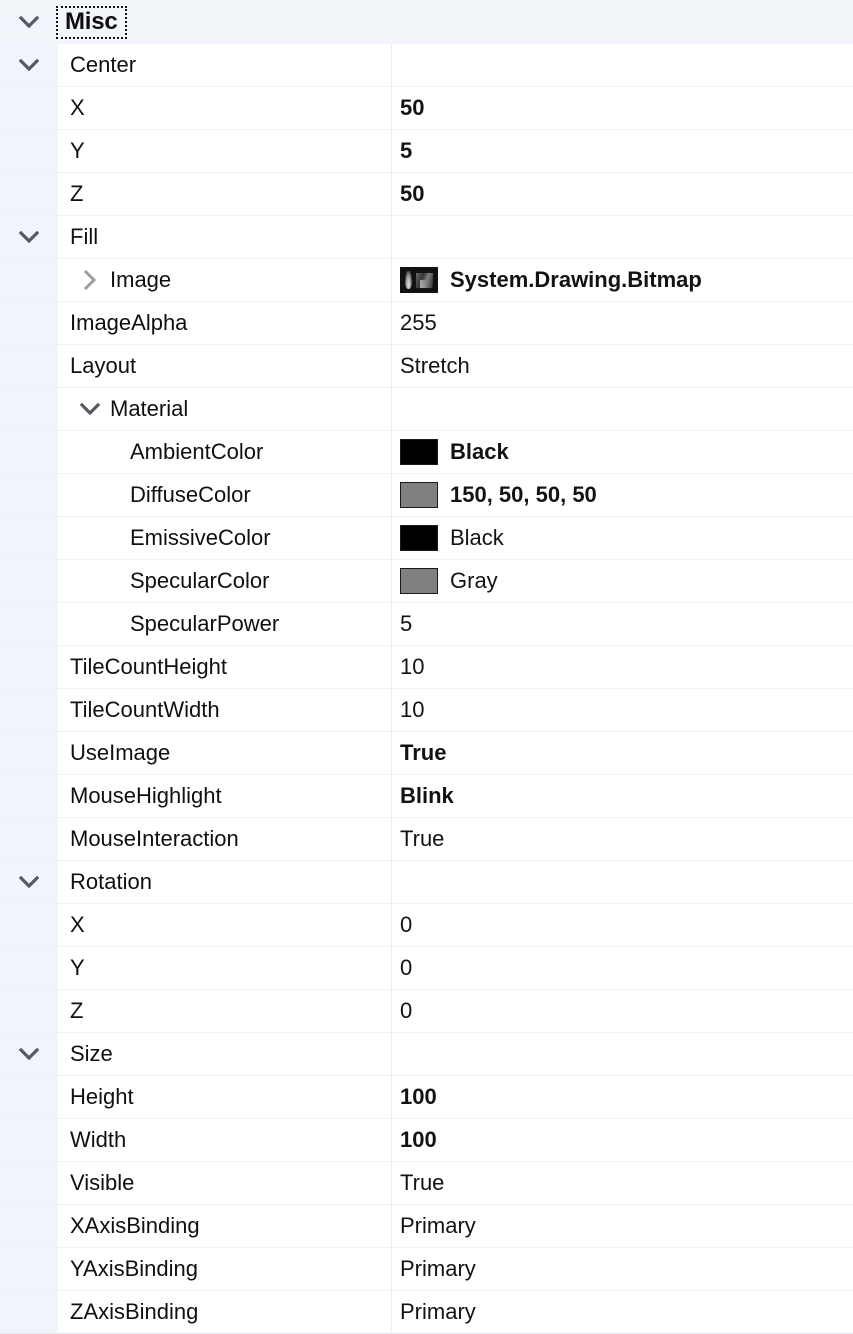 Image resolution: width=853 pixels, height=1334 pixels. Describe the element at coordinates (225, 624) in the screenshot. I see `property-name-cell: SpecularPower` at that location.